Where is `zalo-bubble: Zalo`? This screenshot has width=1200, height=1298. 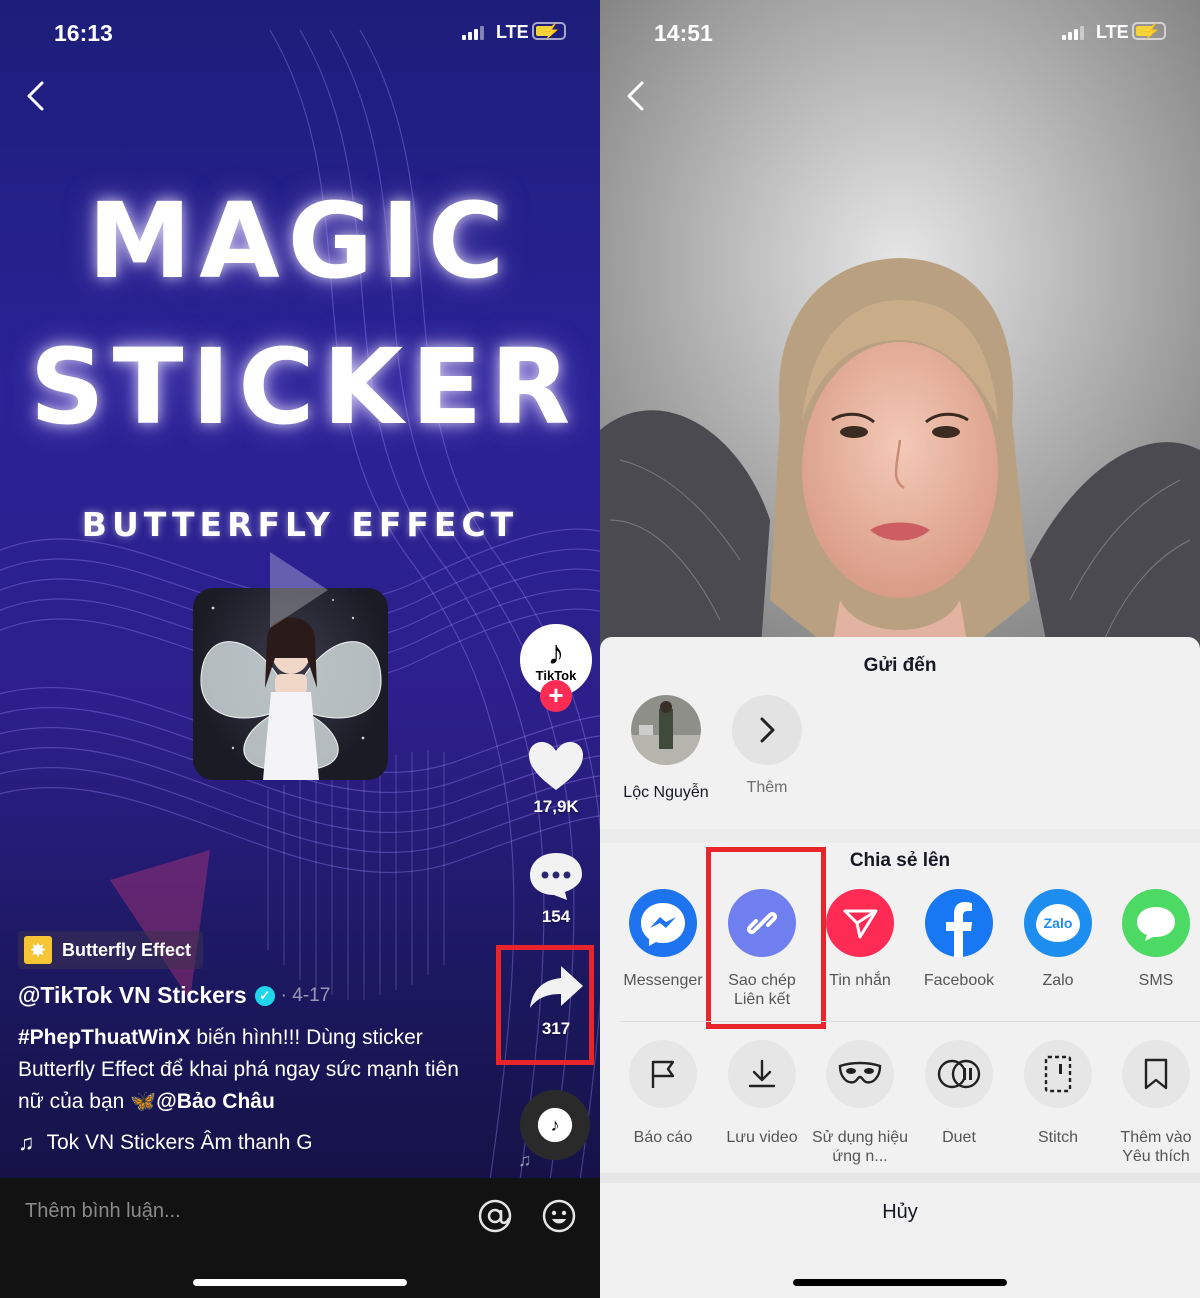 zalo-bubble: Zalo is located at coordinates (1058, 923).